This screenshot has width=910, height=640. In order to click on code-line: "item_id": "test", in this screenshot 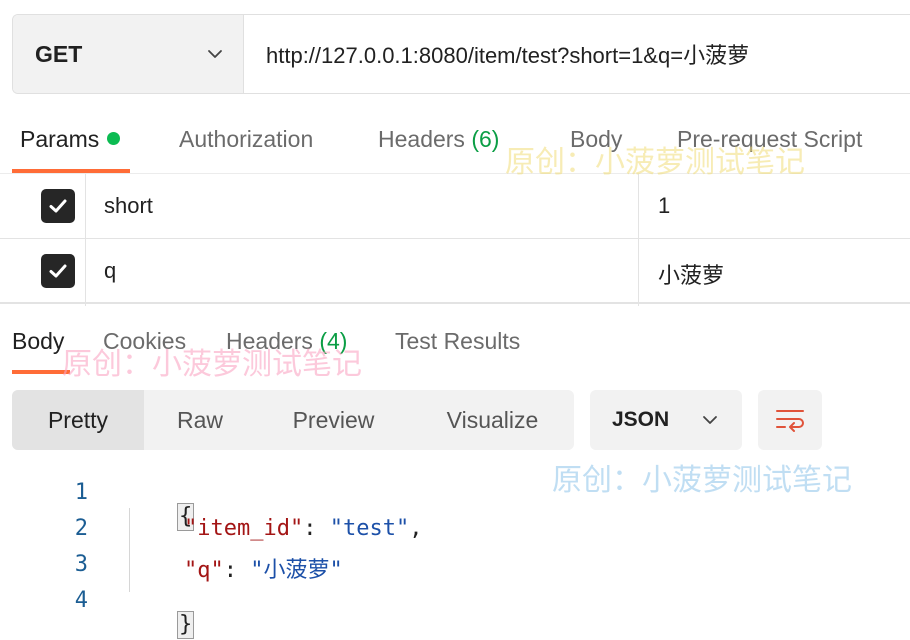, I will do `click(303, 528)`.